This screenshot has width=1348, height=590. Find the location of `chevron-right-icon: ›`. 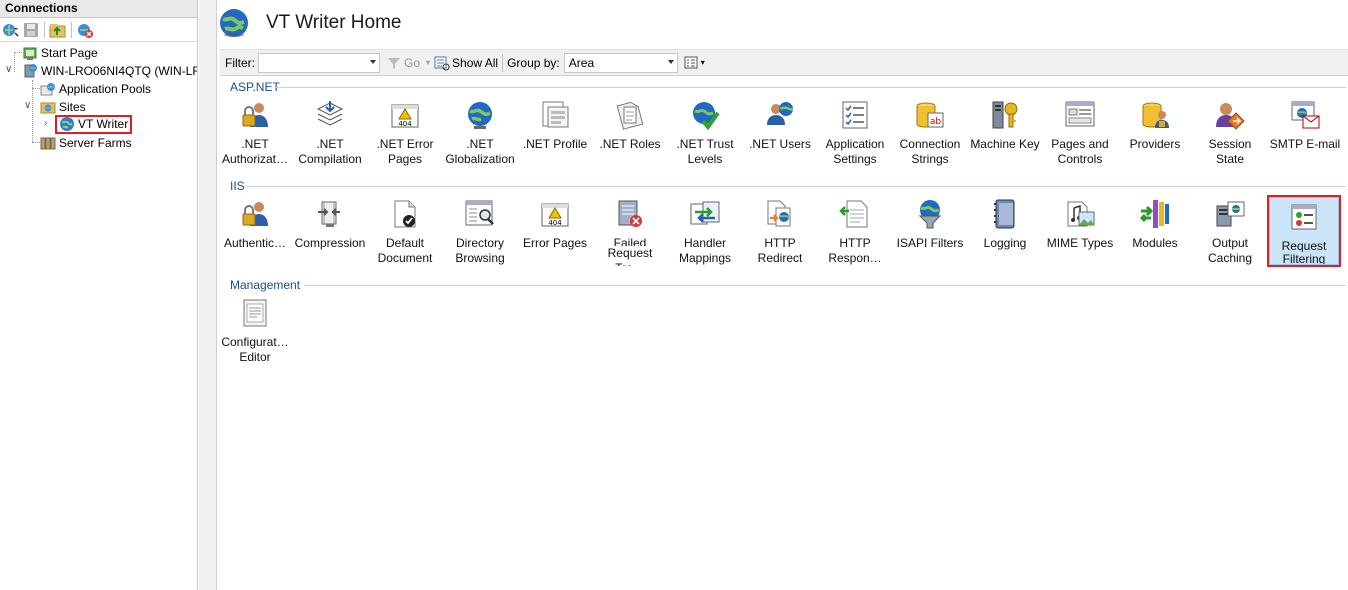

chevron-right-icon: › is located at coordinates (45, 123).